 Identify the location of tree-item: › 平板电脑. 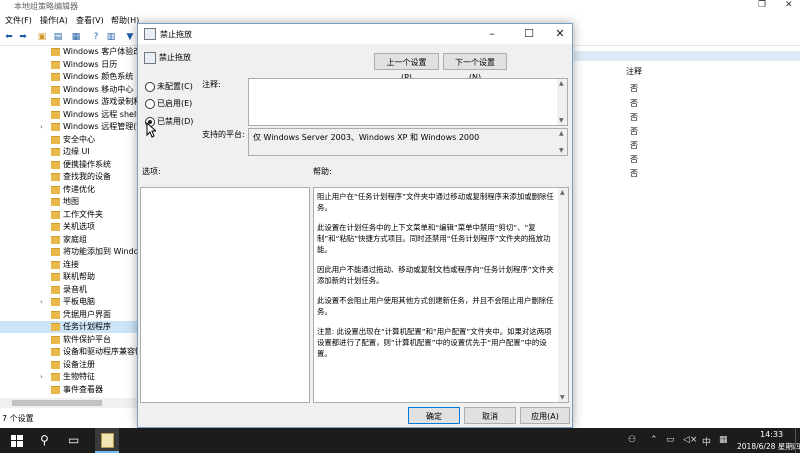
(69, 302).